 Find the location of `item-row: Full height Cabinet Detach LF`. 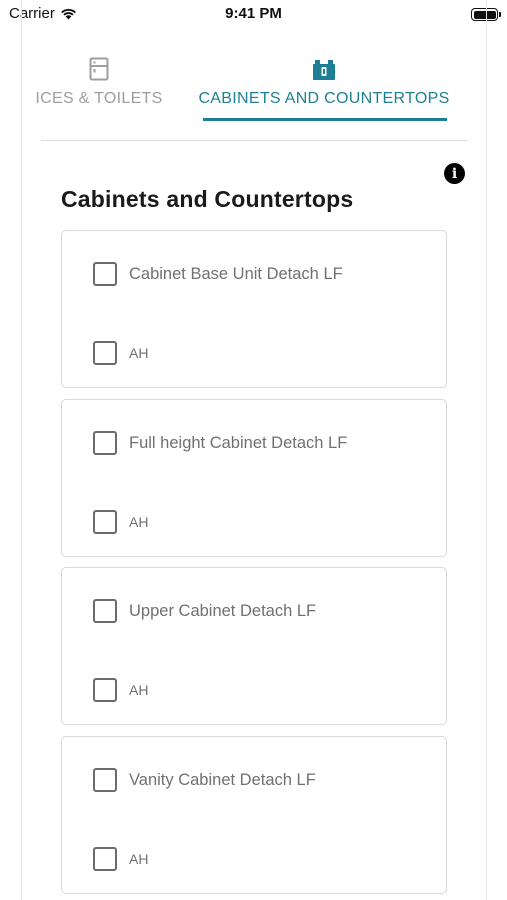

item-row: Full height Cabinet Detach LF is located at coordinates (220, 443).